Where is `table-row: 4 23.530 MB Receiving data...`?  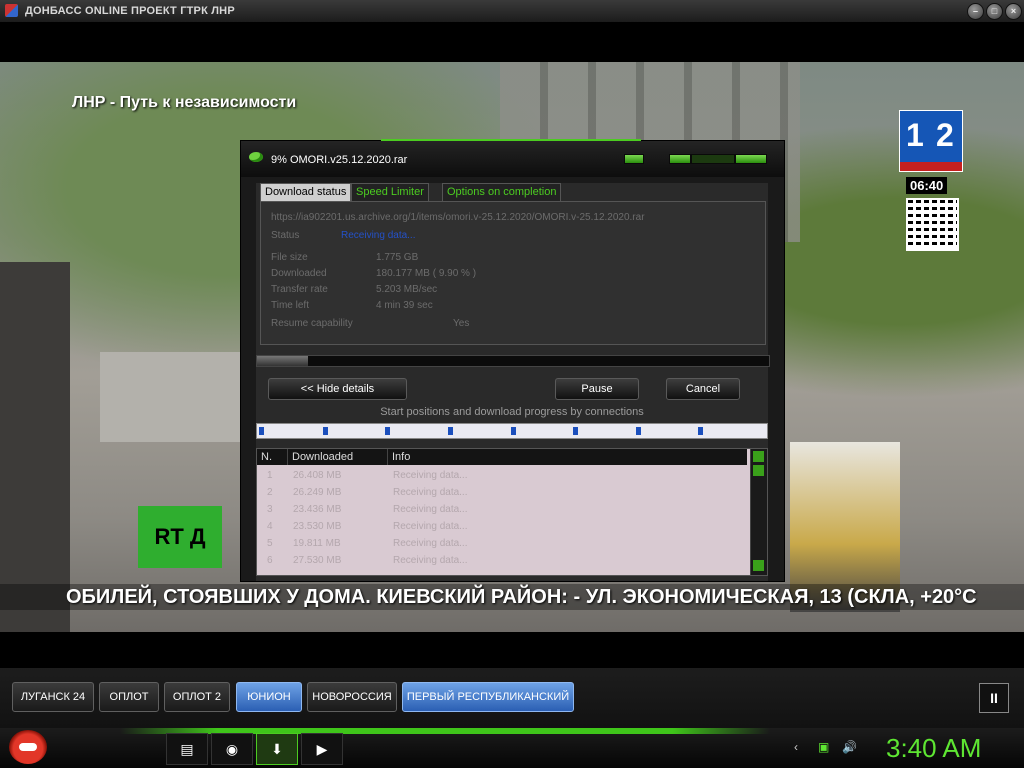 table-row: 4 23.530 MB Receiving data... is located at coordinates (502, 526).